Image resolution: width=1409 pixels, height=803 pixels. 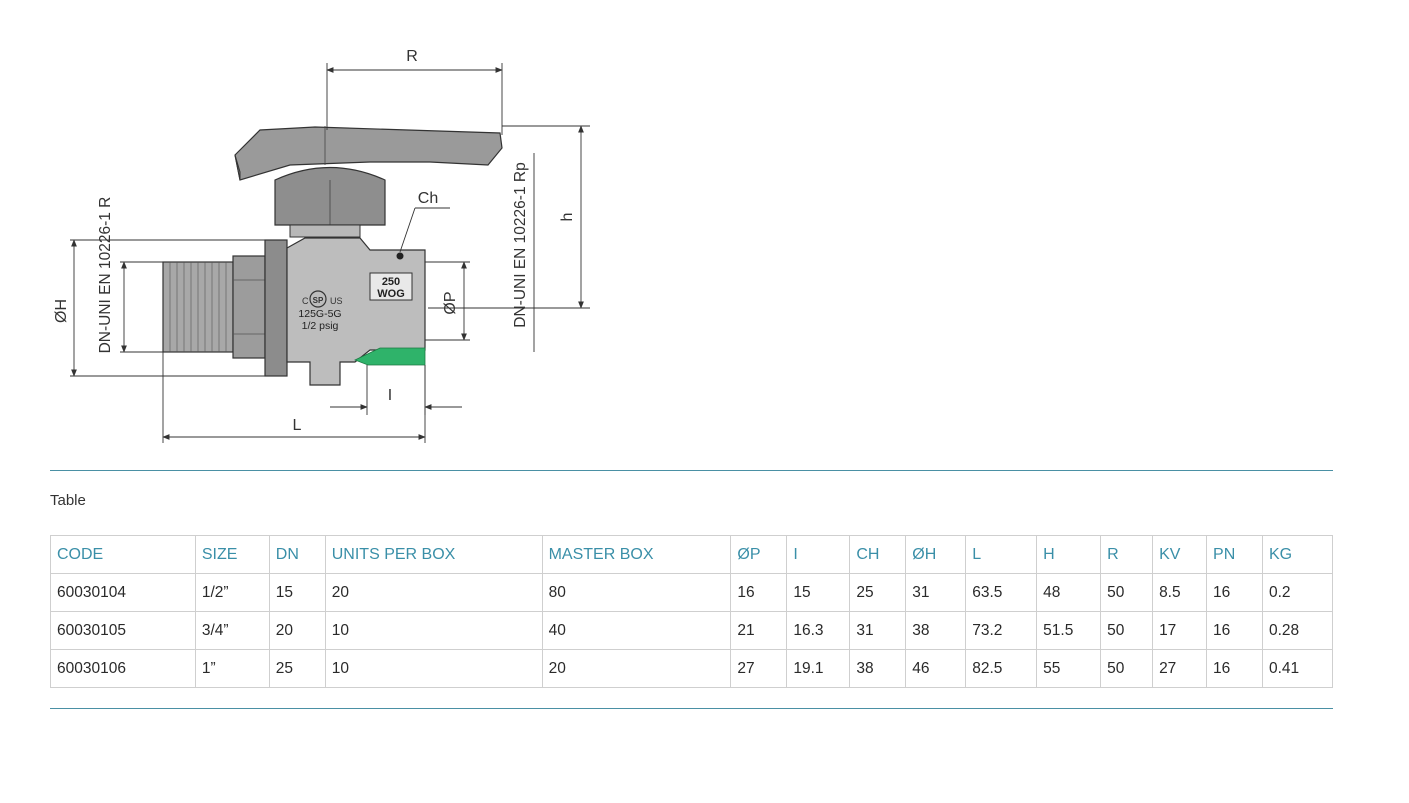 I want to click on column-header: H, so click(x=1069, y=554).